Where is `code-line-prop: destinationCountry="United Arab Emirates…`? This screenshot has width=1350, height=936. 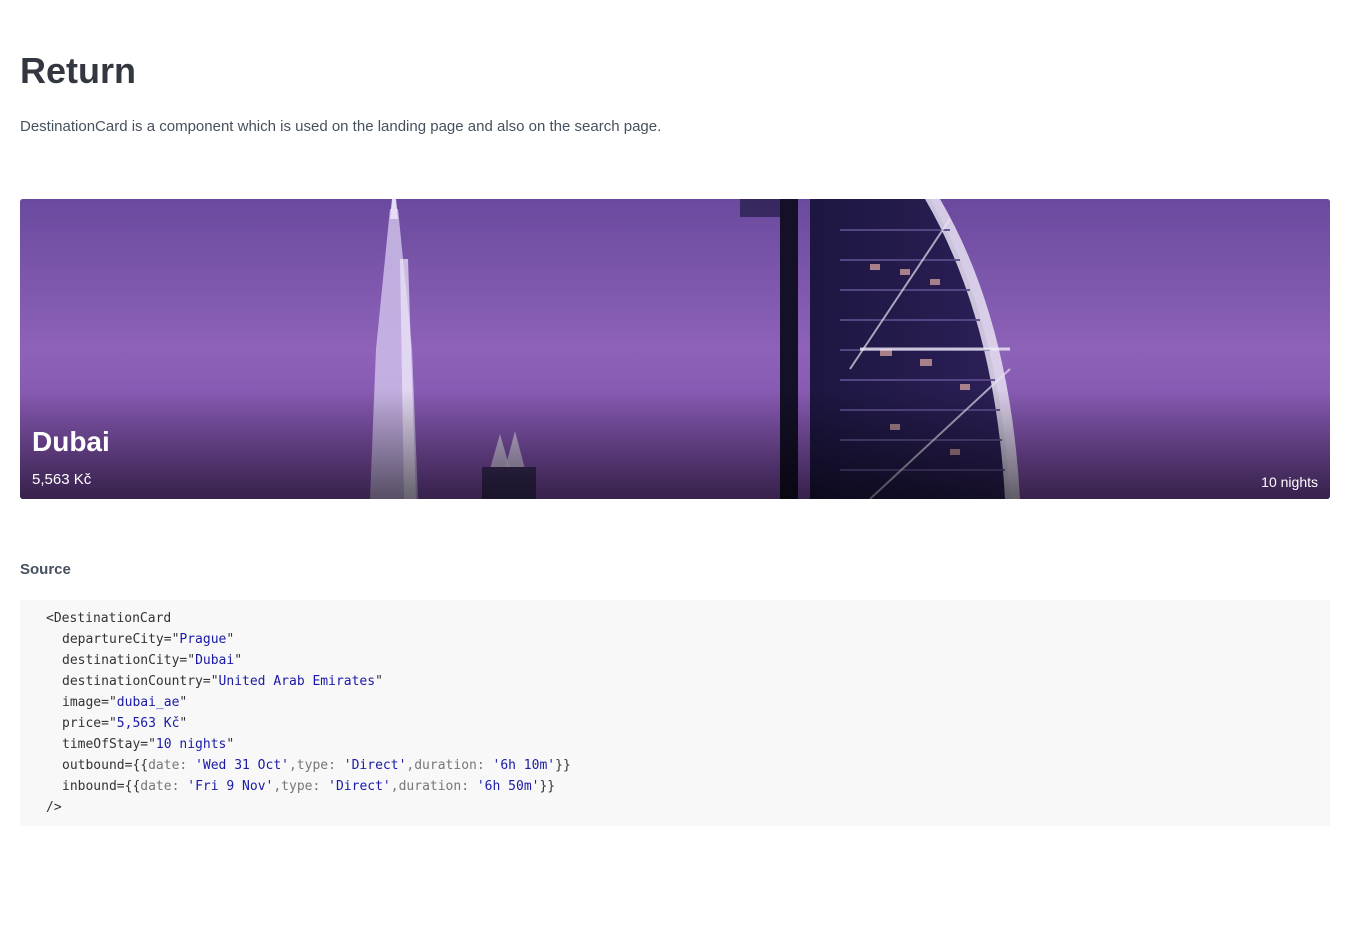 code-line-prop: destinationCountry="United Arab Emirates… is located at coordinates (675, 681).